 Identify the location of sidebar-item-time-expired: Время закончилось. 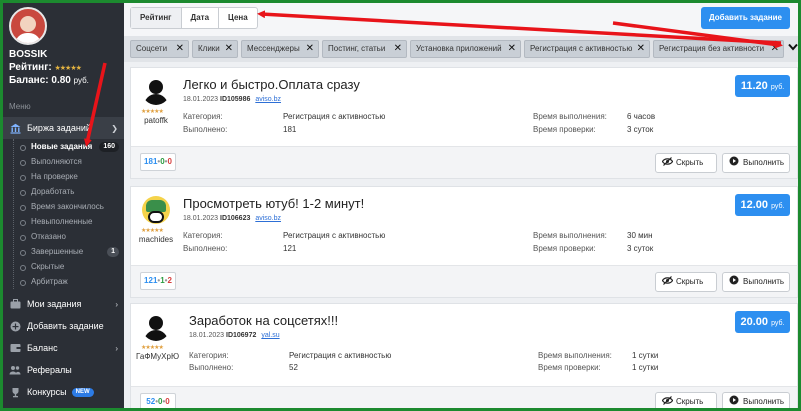
(70, 206).